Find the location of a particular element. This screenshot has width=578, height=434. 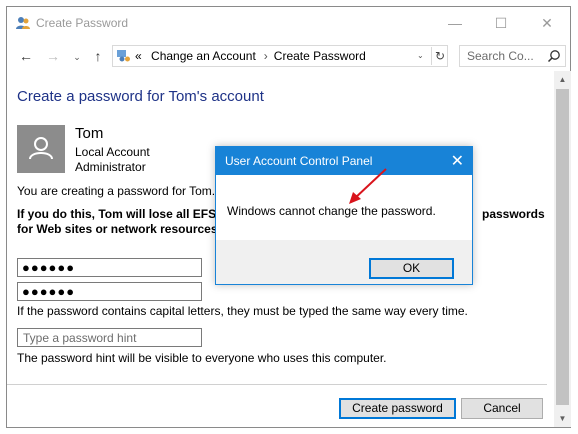

refresh-button: ↻ is located at coordinates (439, 56).